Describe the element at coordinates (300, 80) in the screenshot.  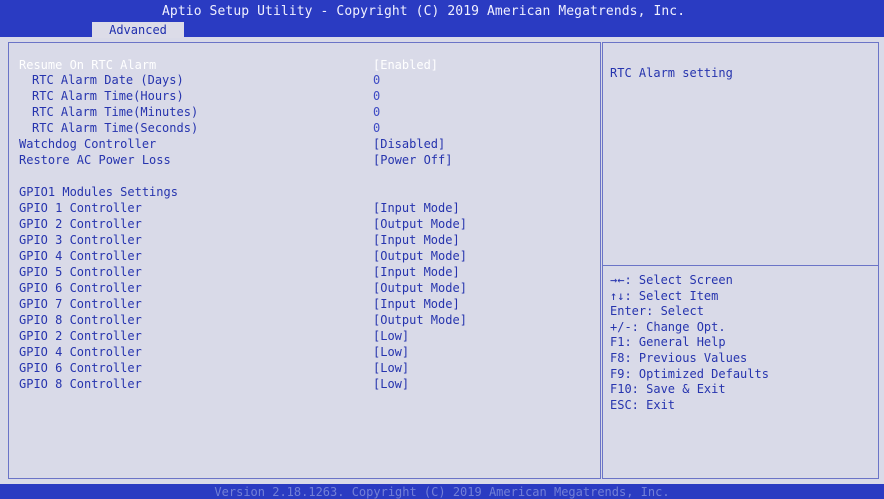
I see `setting-row-rtc-alarm-date: RTC Alarm Date (Days) 0` at that location.